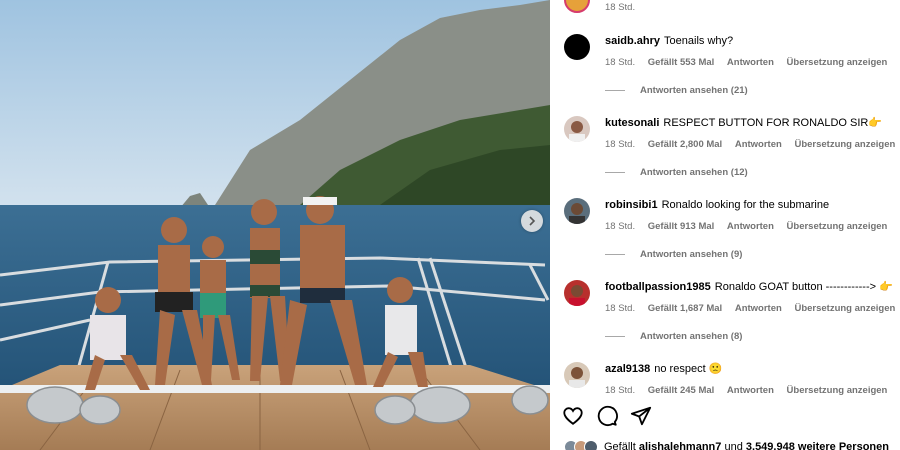 This screenshot has width=900, height=450. What do you see at coordinates (688, 369) in the screenshot?
I see `comment-text: no respect 🙁` at bounding box center [688, 369].